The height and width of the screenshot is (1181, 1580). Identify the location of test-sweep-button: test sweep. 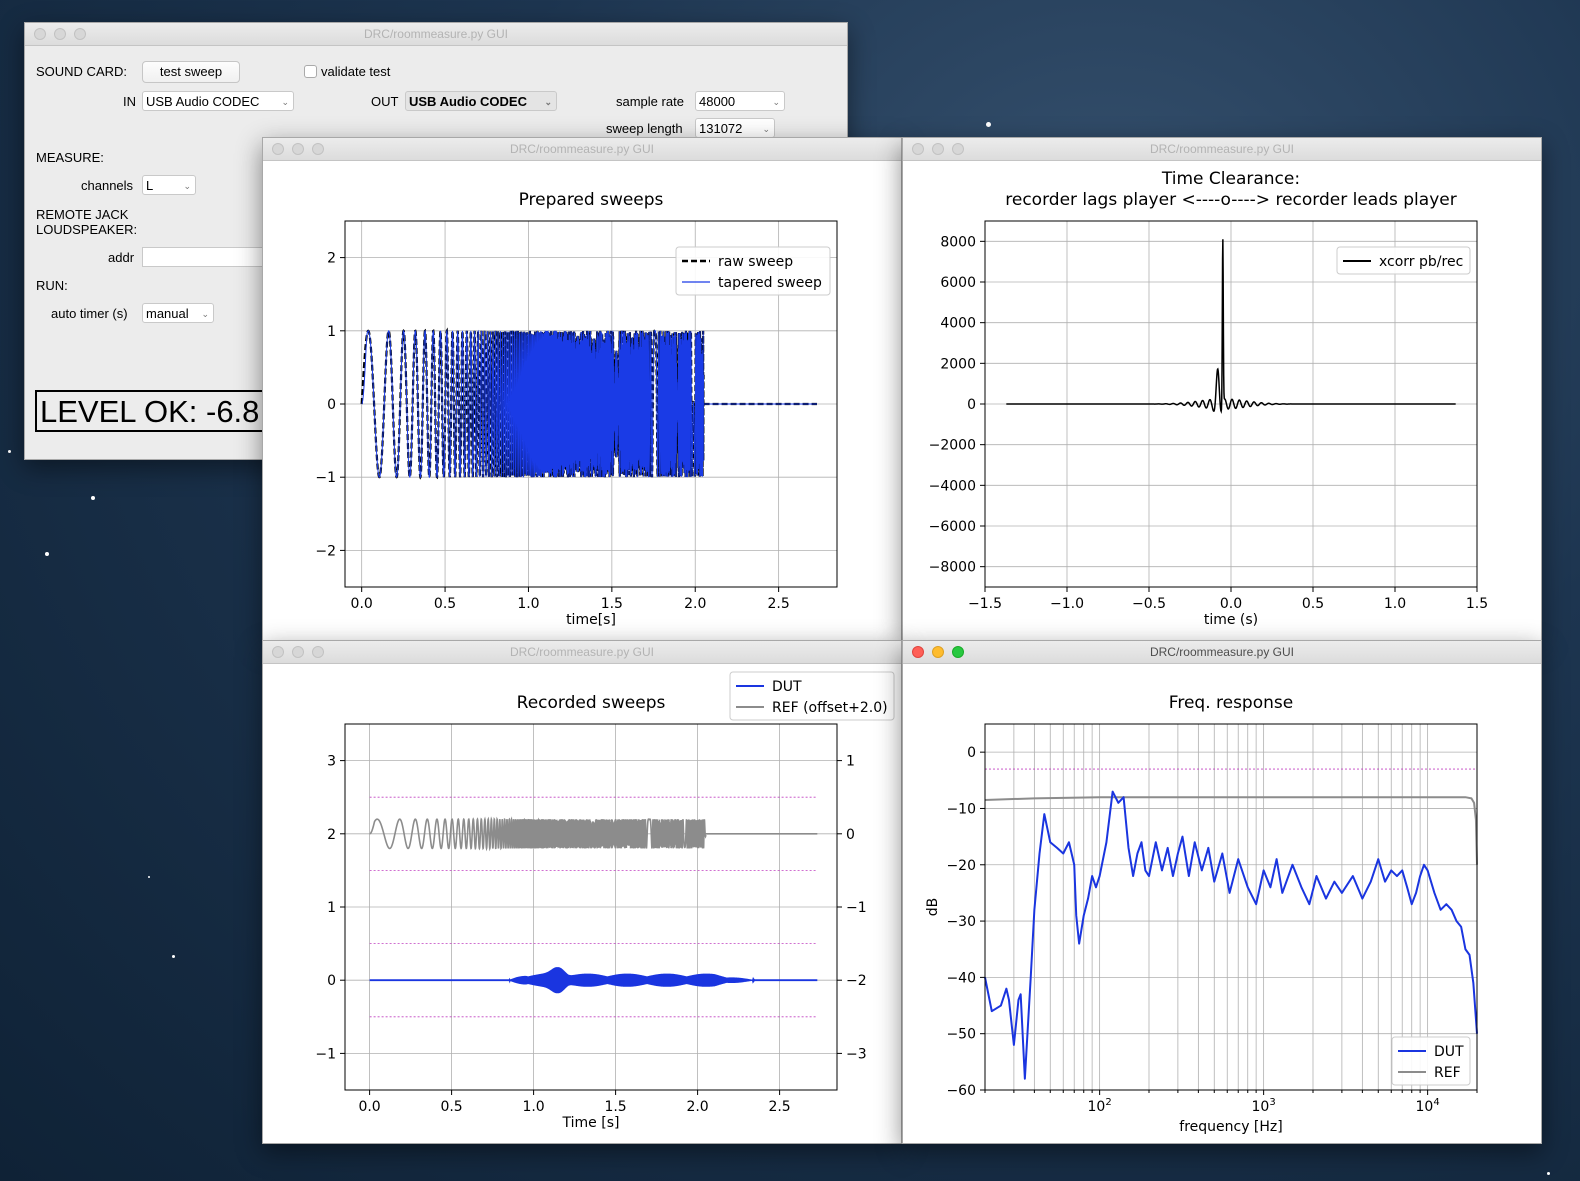
(191, 72).